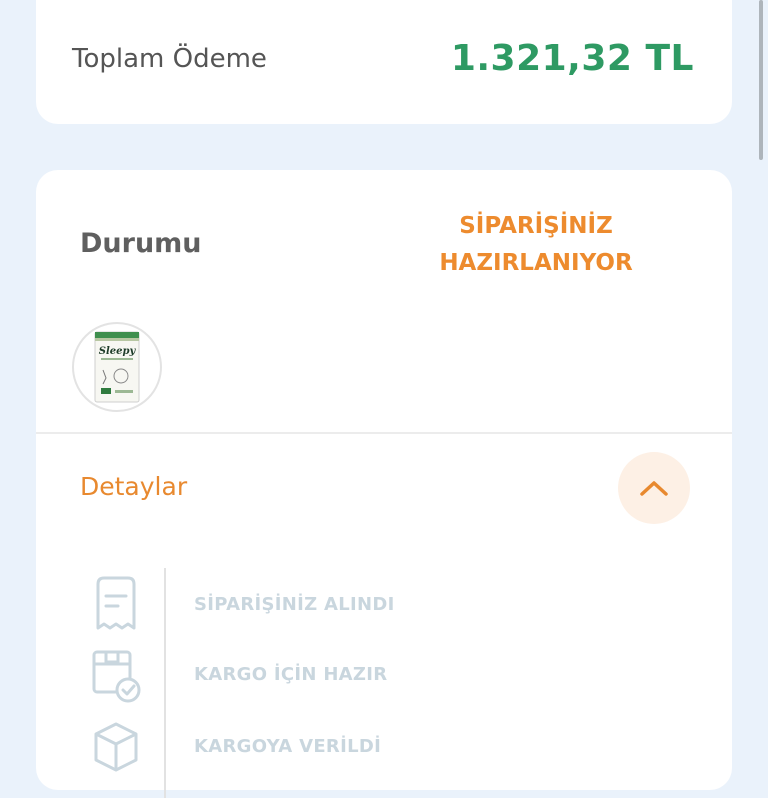  What do you see at coordinates (572, 58) in the screenshot?
I see `total-payment-value: 1.321,32 TL` at bounding box center [572, 58].